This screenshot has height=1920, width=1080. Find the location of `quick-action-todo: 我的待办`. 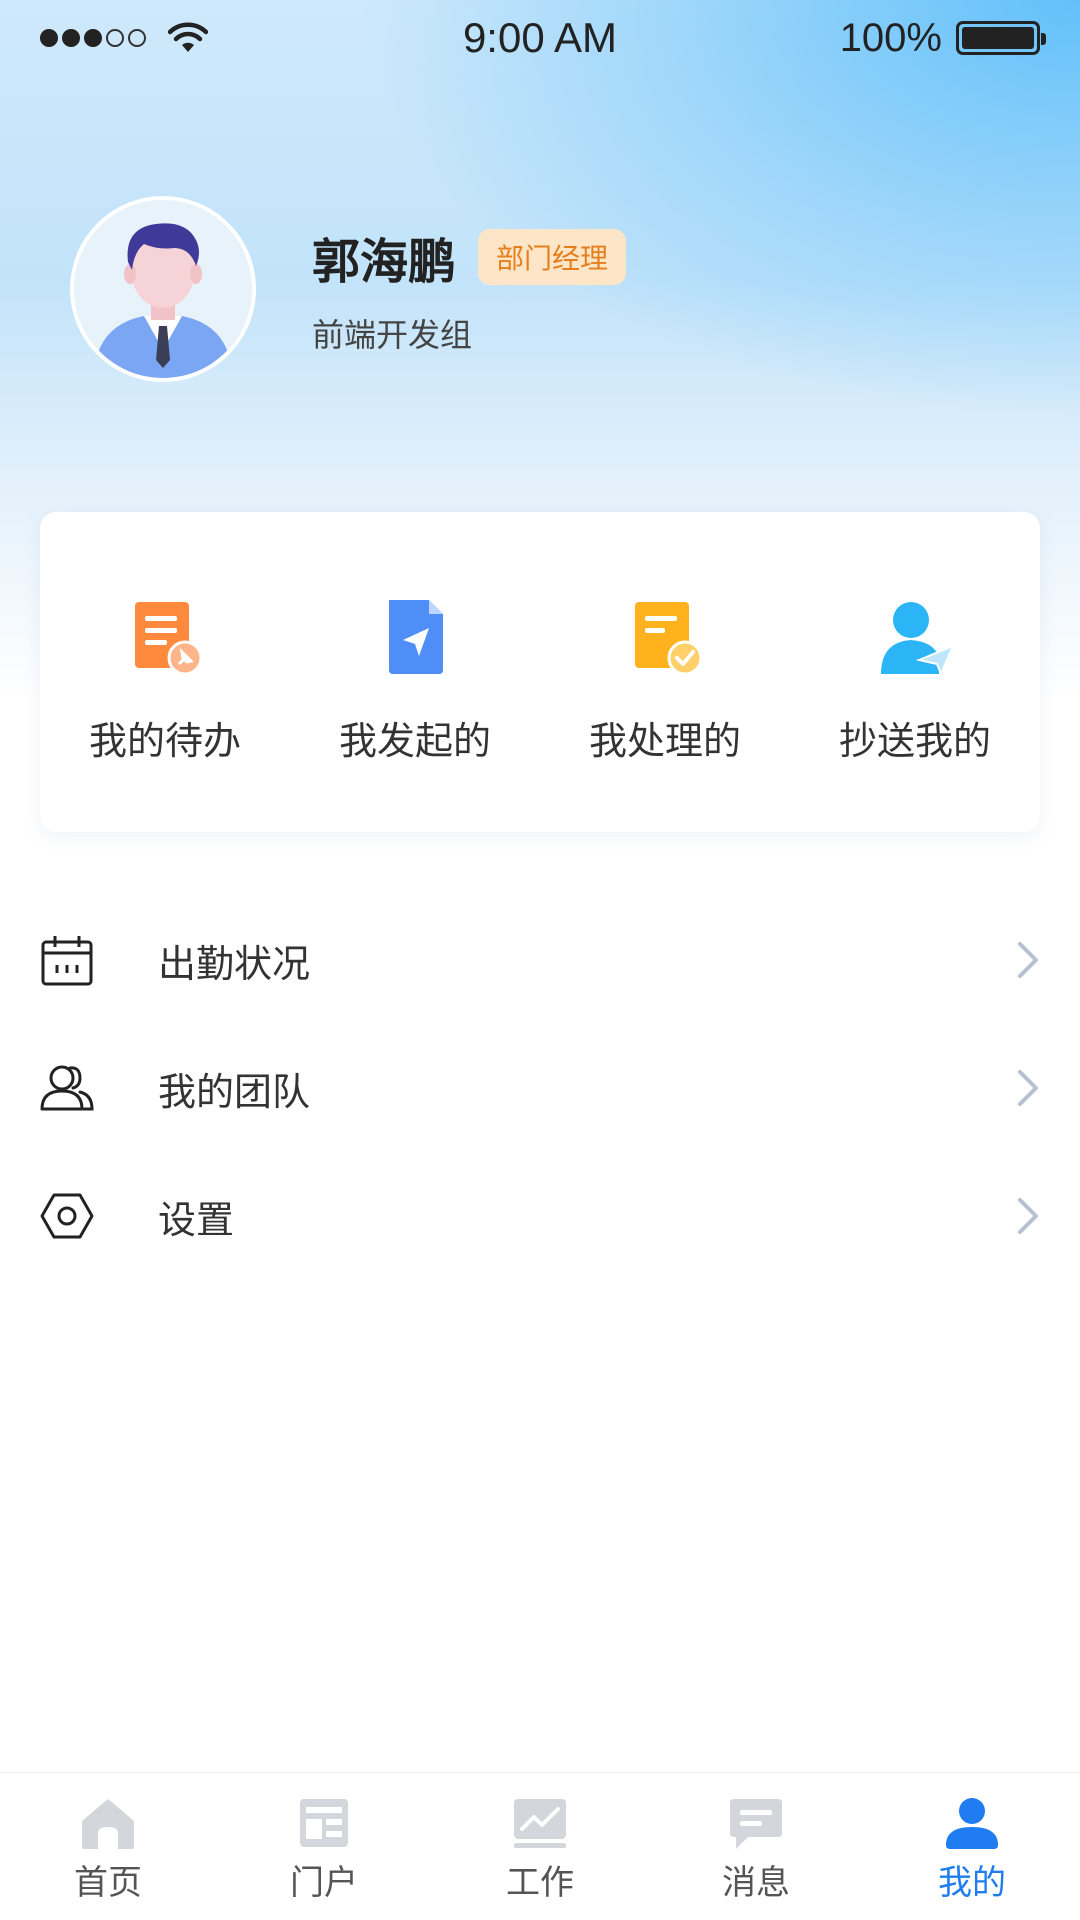

quick-action-todo: 我的待办 is located at coordinates (165, 672).